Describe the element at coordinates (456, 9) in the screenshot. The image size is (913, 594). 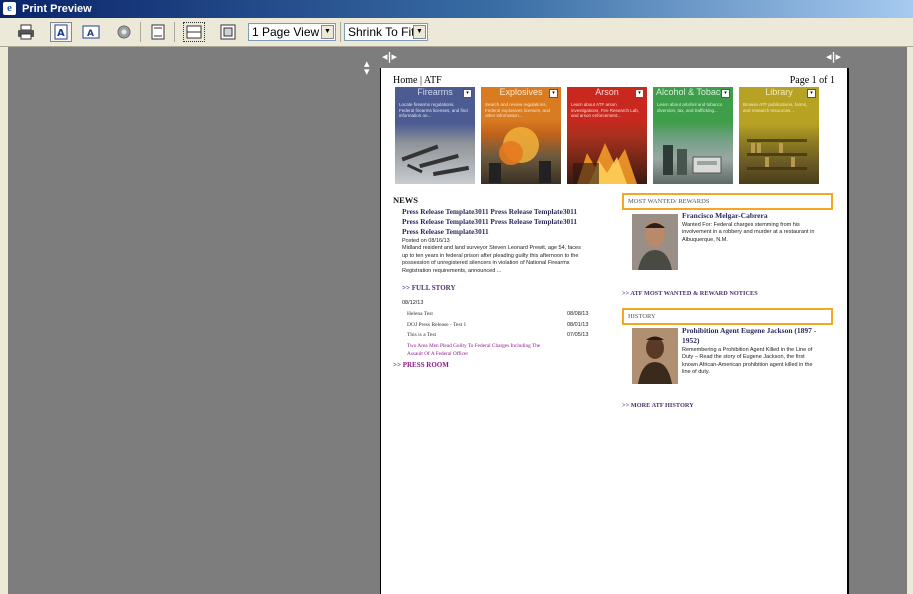
I see `window-title-bar: e Print Preview` at that location.